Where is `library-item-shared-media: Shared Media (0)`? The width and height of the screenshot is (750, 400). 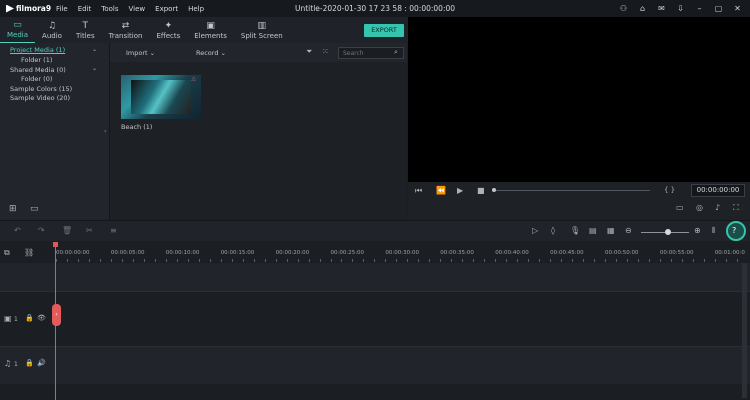
library-item-shared-media: Shared Media (0) is located at coordinates (38, 70).